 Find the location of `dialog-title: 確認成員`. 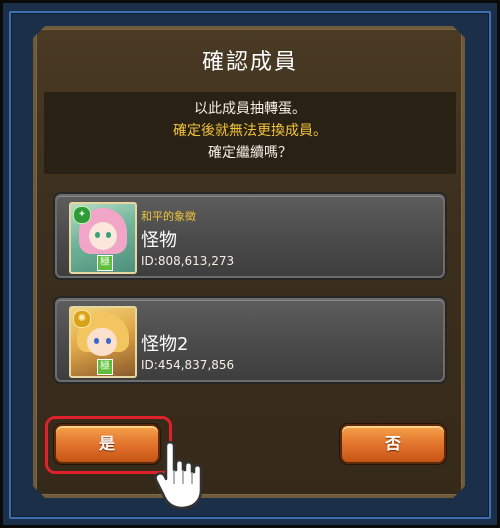

dialog-title: 確認成員 is located at coordinates (249, 62).